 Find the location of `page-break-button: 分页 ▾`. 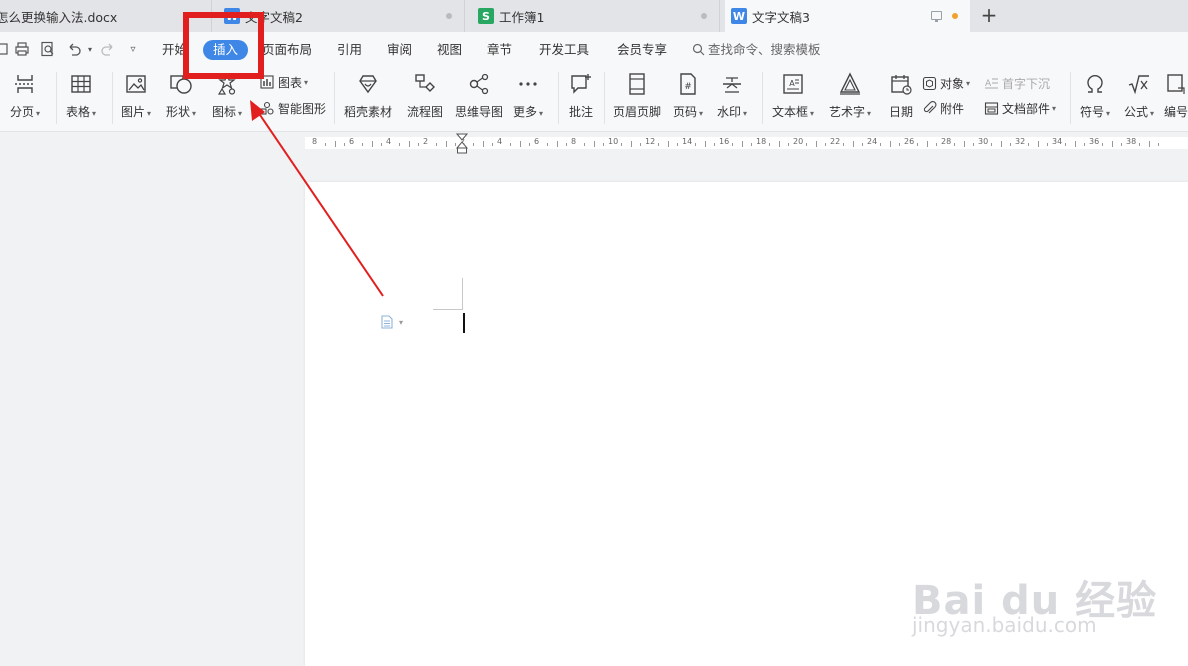

page-break-button: 分页 ▾ is located at coordinates (25, 95).